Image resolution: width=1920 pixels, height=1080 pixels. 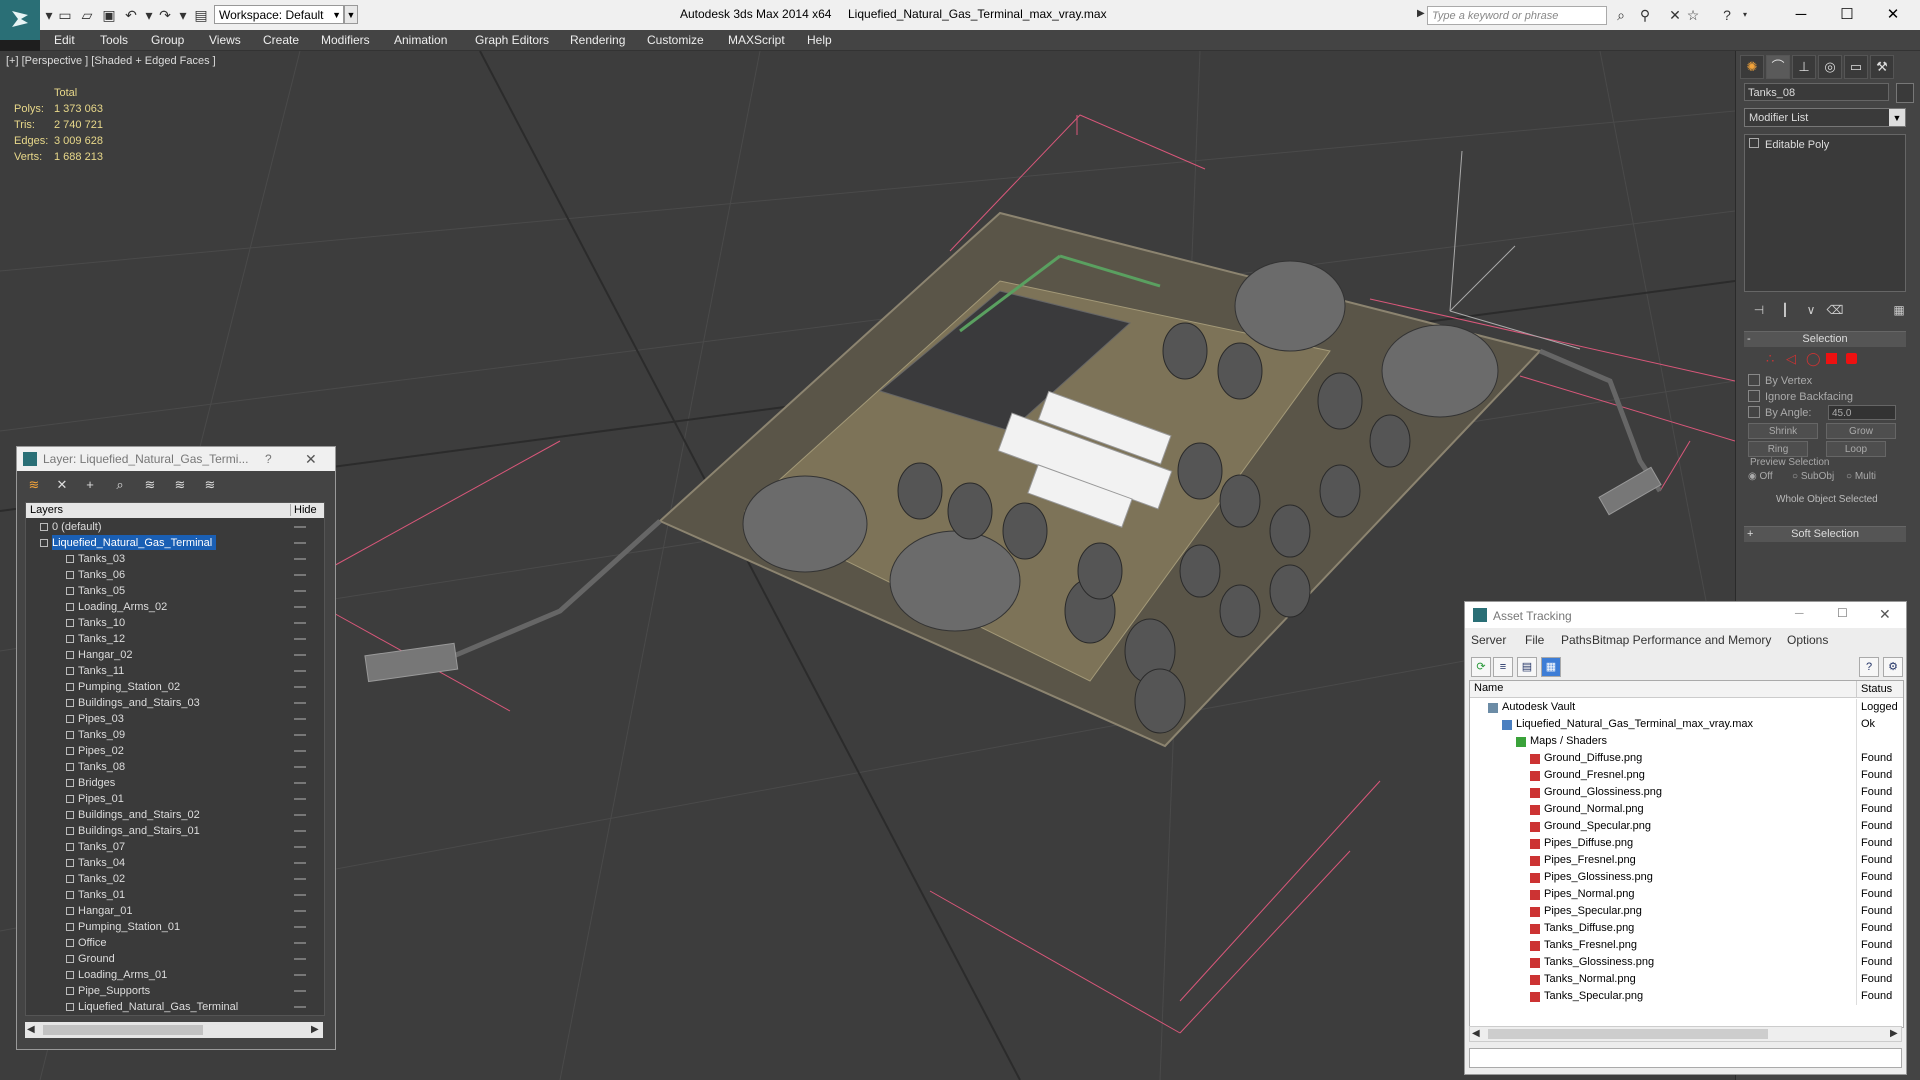 I want to click on help-settings-icon: ⚙, so click(x=1893, y=667).